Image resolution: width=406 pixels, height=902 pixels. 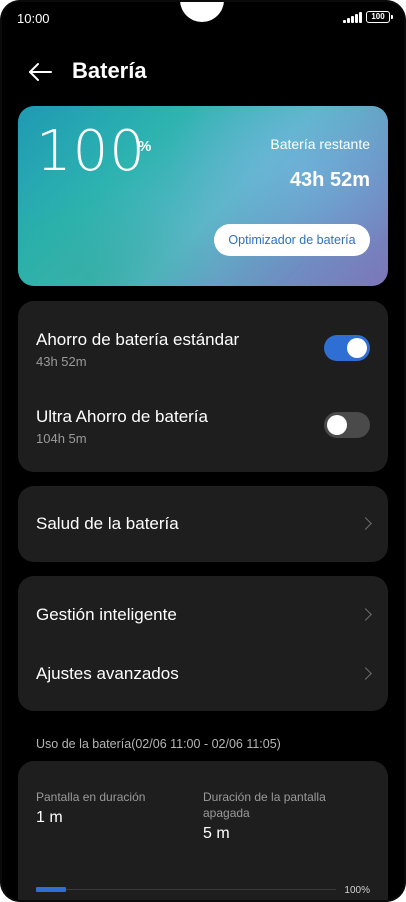 I want to click on status-bar: 10:00 100, so click(x=203, y=18).